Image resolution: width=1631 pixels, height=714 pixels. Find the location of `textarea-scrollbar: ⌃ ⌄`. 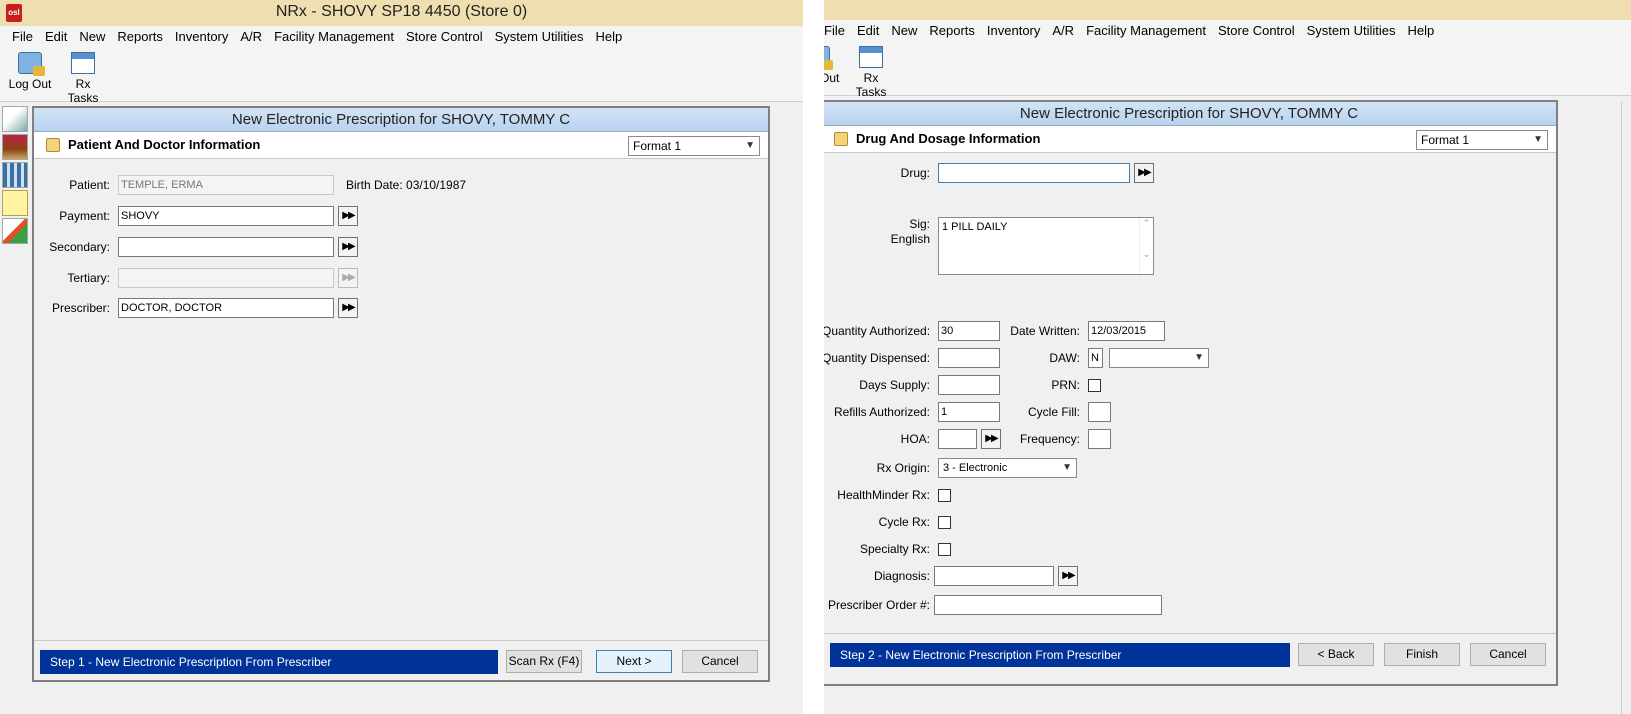

textarea-scrollbar: ⌃ ⌄ is located at coordinates (1146, 246).